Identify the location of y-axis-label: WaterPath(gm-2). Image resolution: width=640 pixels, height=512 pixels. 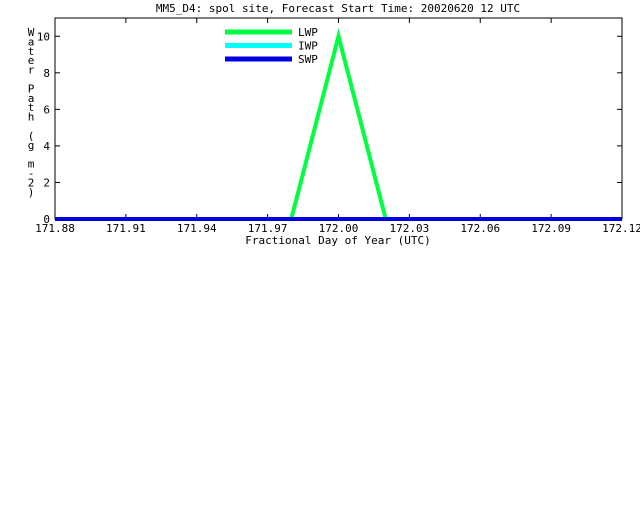
(31, 112).